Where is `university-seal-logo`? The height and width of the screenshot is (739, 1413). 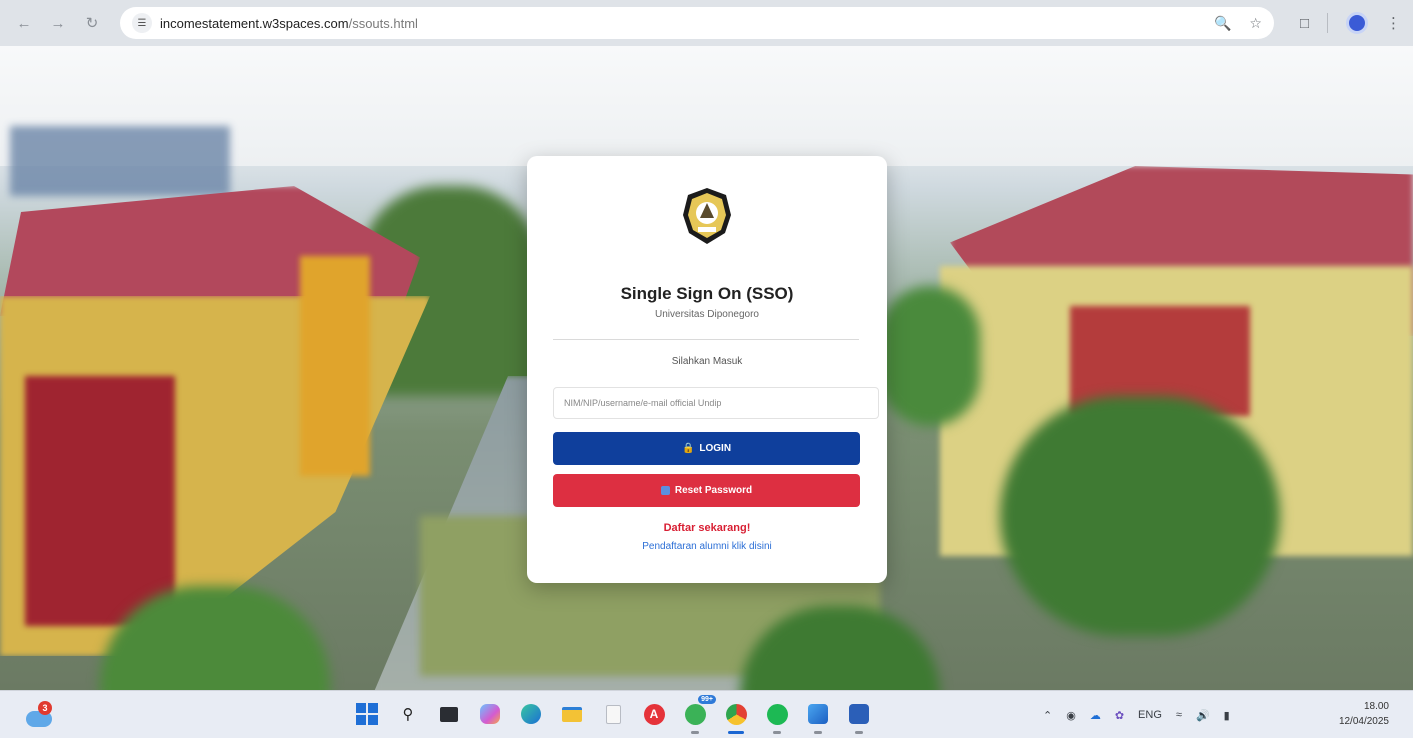
university-seal-logo is located at coordinates (707, 216).